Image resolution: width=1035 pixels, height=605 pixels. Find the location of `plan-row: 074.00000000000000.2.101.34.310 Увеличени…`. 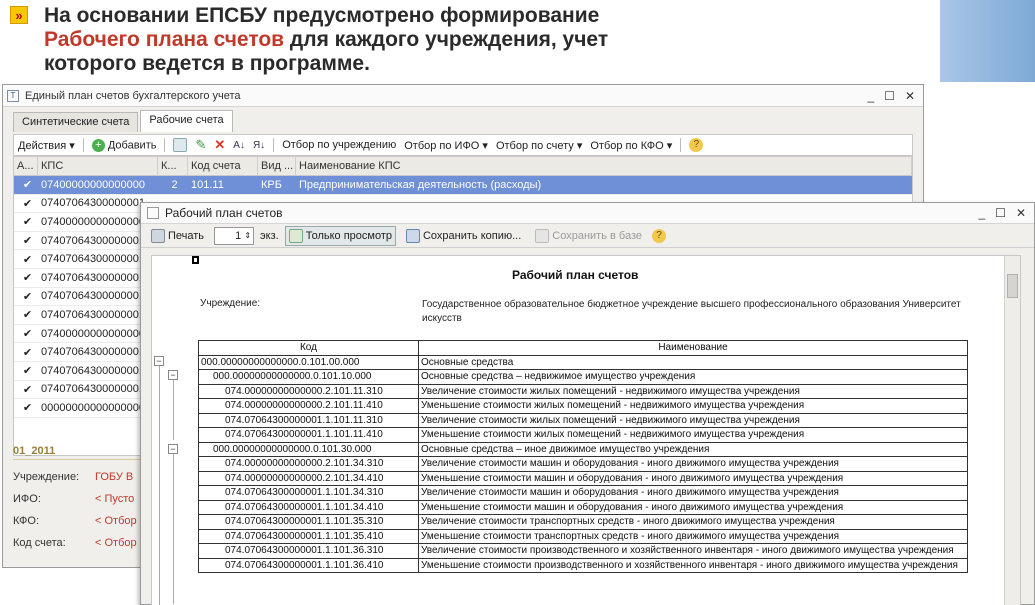

plan-row: 074.00000000000000.2.101.34.310 Увеличени… is located at coordinates (583, 464).